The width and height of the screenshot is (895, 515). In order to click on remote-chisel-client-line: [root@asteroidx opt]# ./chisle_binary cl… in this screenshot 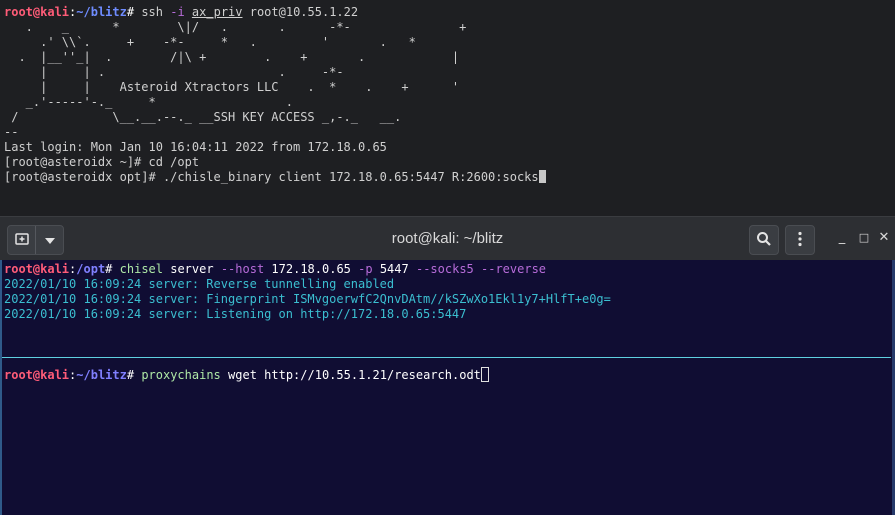, I will do `click(275, 177)`.